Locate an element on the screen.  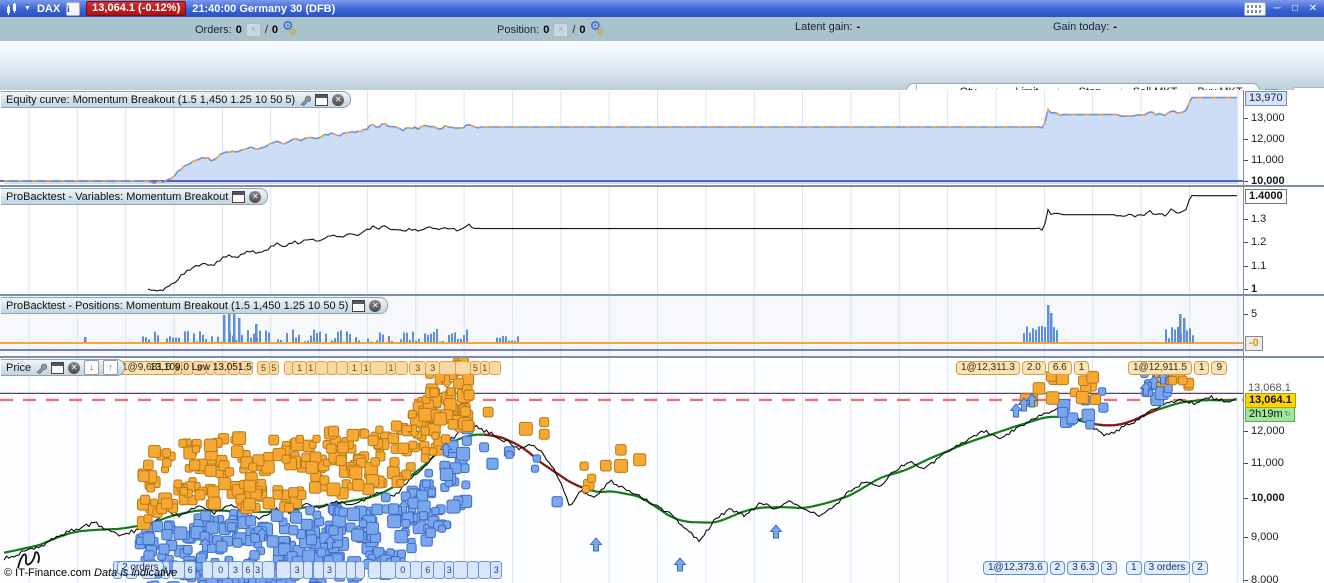
orders-settings-icon: ⚙ ⚙ is located at coordinates (289, 28).